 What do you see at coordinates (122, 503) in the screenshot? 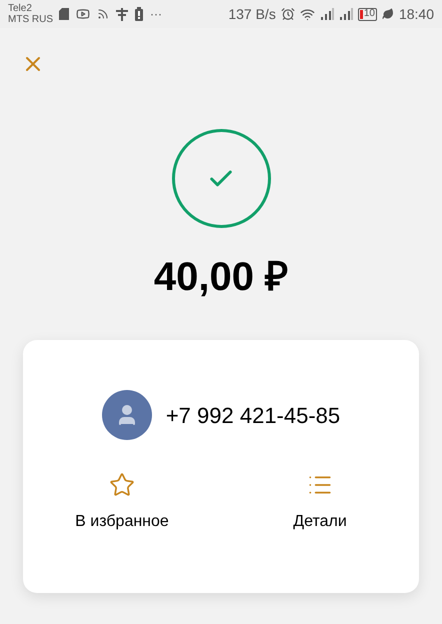
I see `action-button: В избранное` at bounding box center [122, 503].